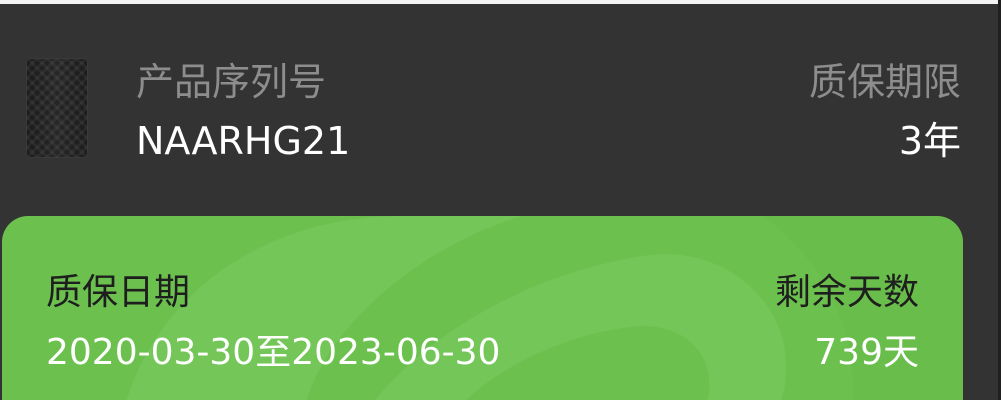  What do you see at coordinates (57, 108) in the screenshot?
I see `hard-drive-product-image` at bounding box center [57, 108].